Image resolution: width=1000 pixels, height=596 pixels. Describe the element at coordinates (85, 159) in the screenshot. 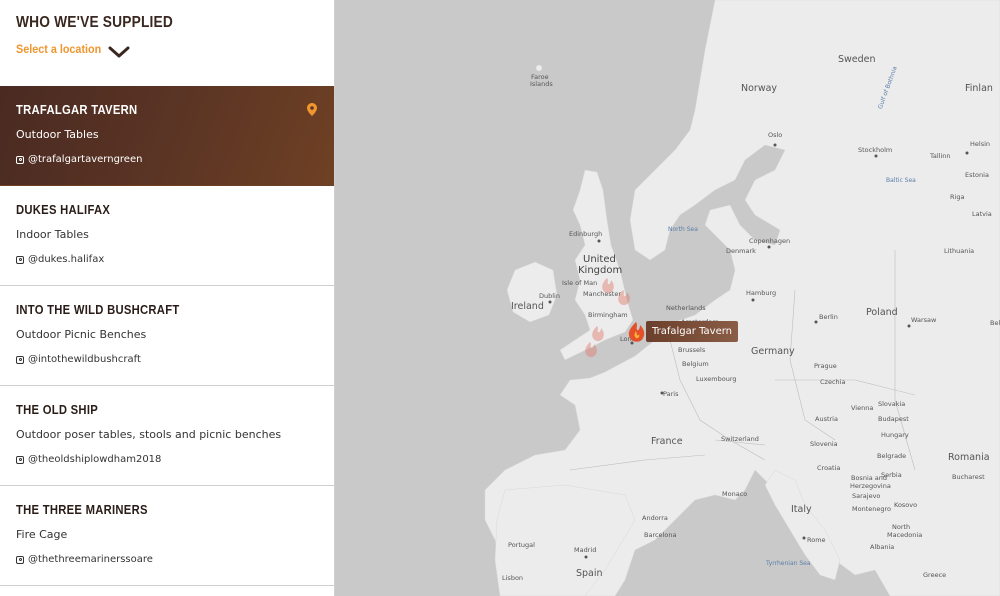

I see `instagram-handle: @trafalgartaverngreen` at that location.